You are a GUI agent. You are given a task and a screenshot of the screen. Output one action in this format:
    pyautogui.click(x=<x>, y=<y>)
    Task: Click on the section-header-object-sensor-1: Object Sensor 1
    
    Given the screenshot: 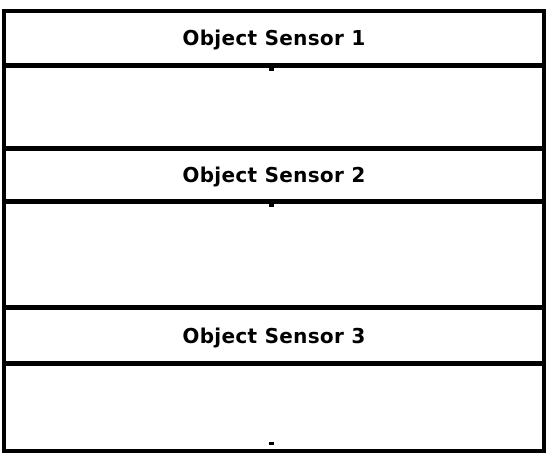 What is the action you would take?
    pyautogui.click(x=274, y=38)
    